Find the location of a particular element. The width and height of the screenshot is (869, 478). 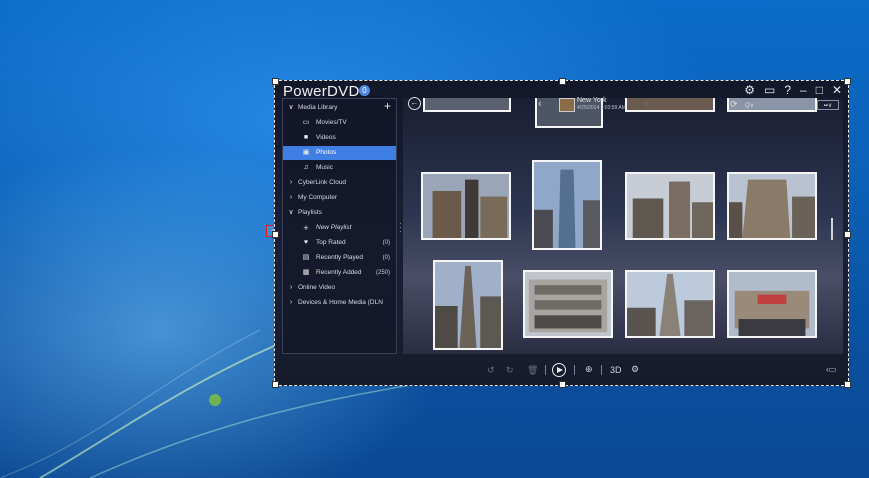

sidebar-item-music: ♫ Music is located at coordinates (339, 168).